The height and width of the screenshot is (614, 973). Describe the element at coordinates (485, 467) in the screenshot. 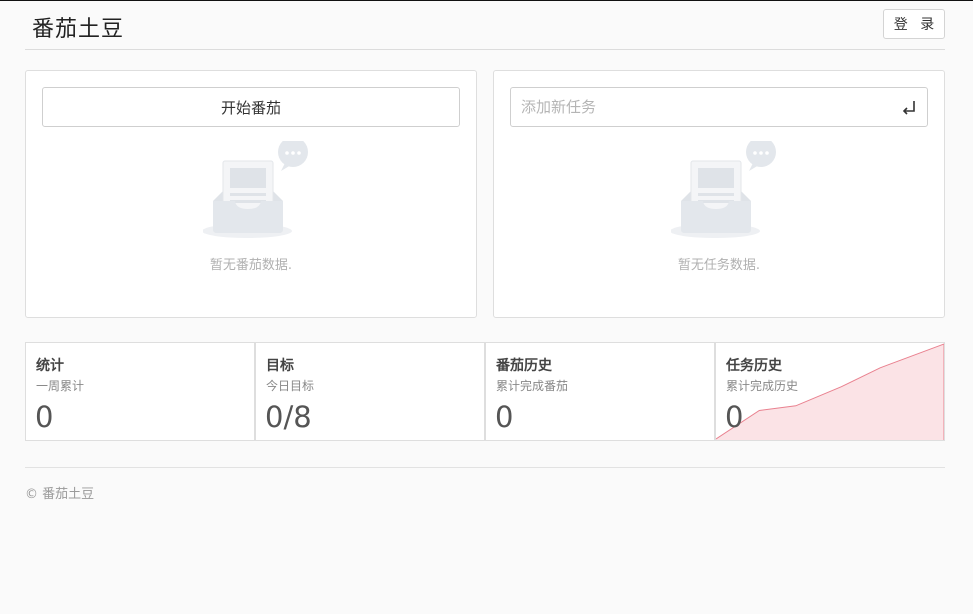

I see `footer-divider` at that location.